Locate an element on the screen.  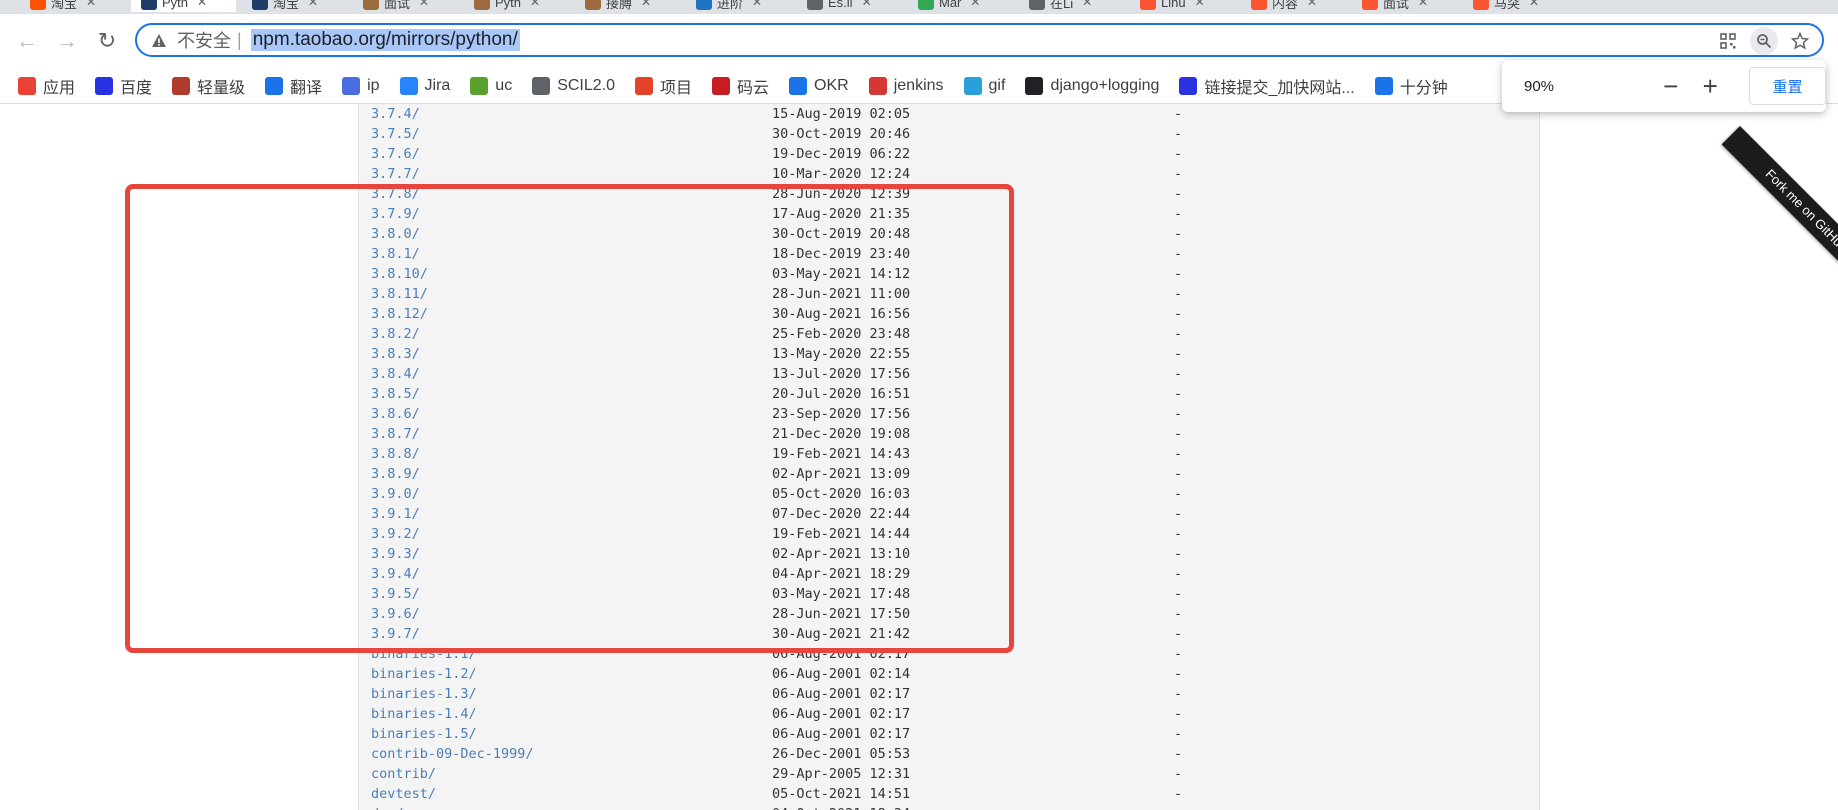
bookmark-item: 十分钟 is located at coordinates (1411, 86).